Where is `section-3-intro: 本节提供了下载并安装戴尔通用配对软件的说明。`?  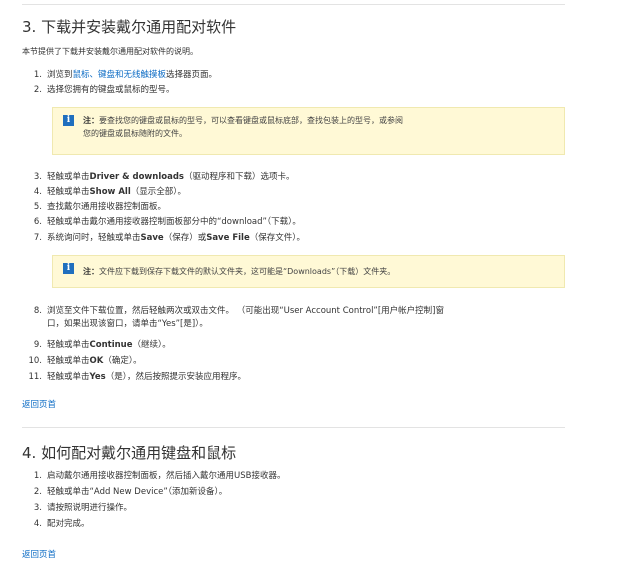 section-3-intro: 本节提供了下载并安装戴尔通用配对软件的说明。 is located at coordinates (110, 51).